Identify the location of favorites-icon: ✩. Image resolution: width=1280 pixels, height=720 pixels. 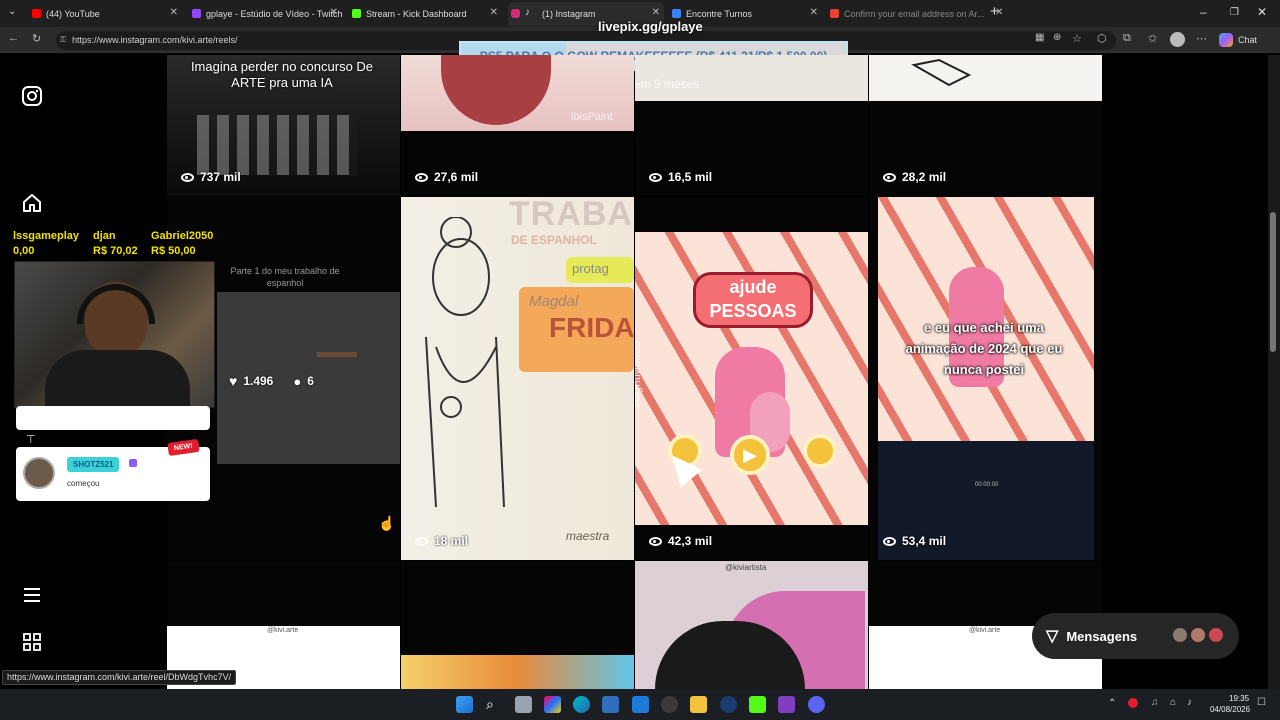
(1152, 38).